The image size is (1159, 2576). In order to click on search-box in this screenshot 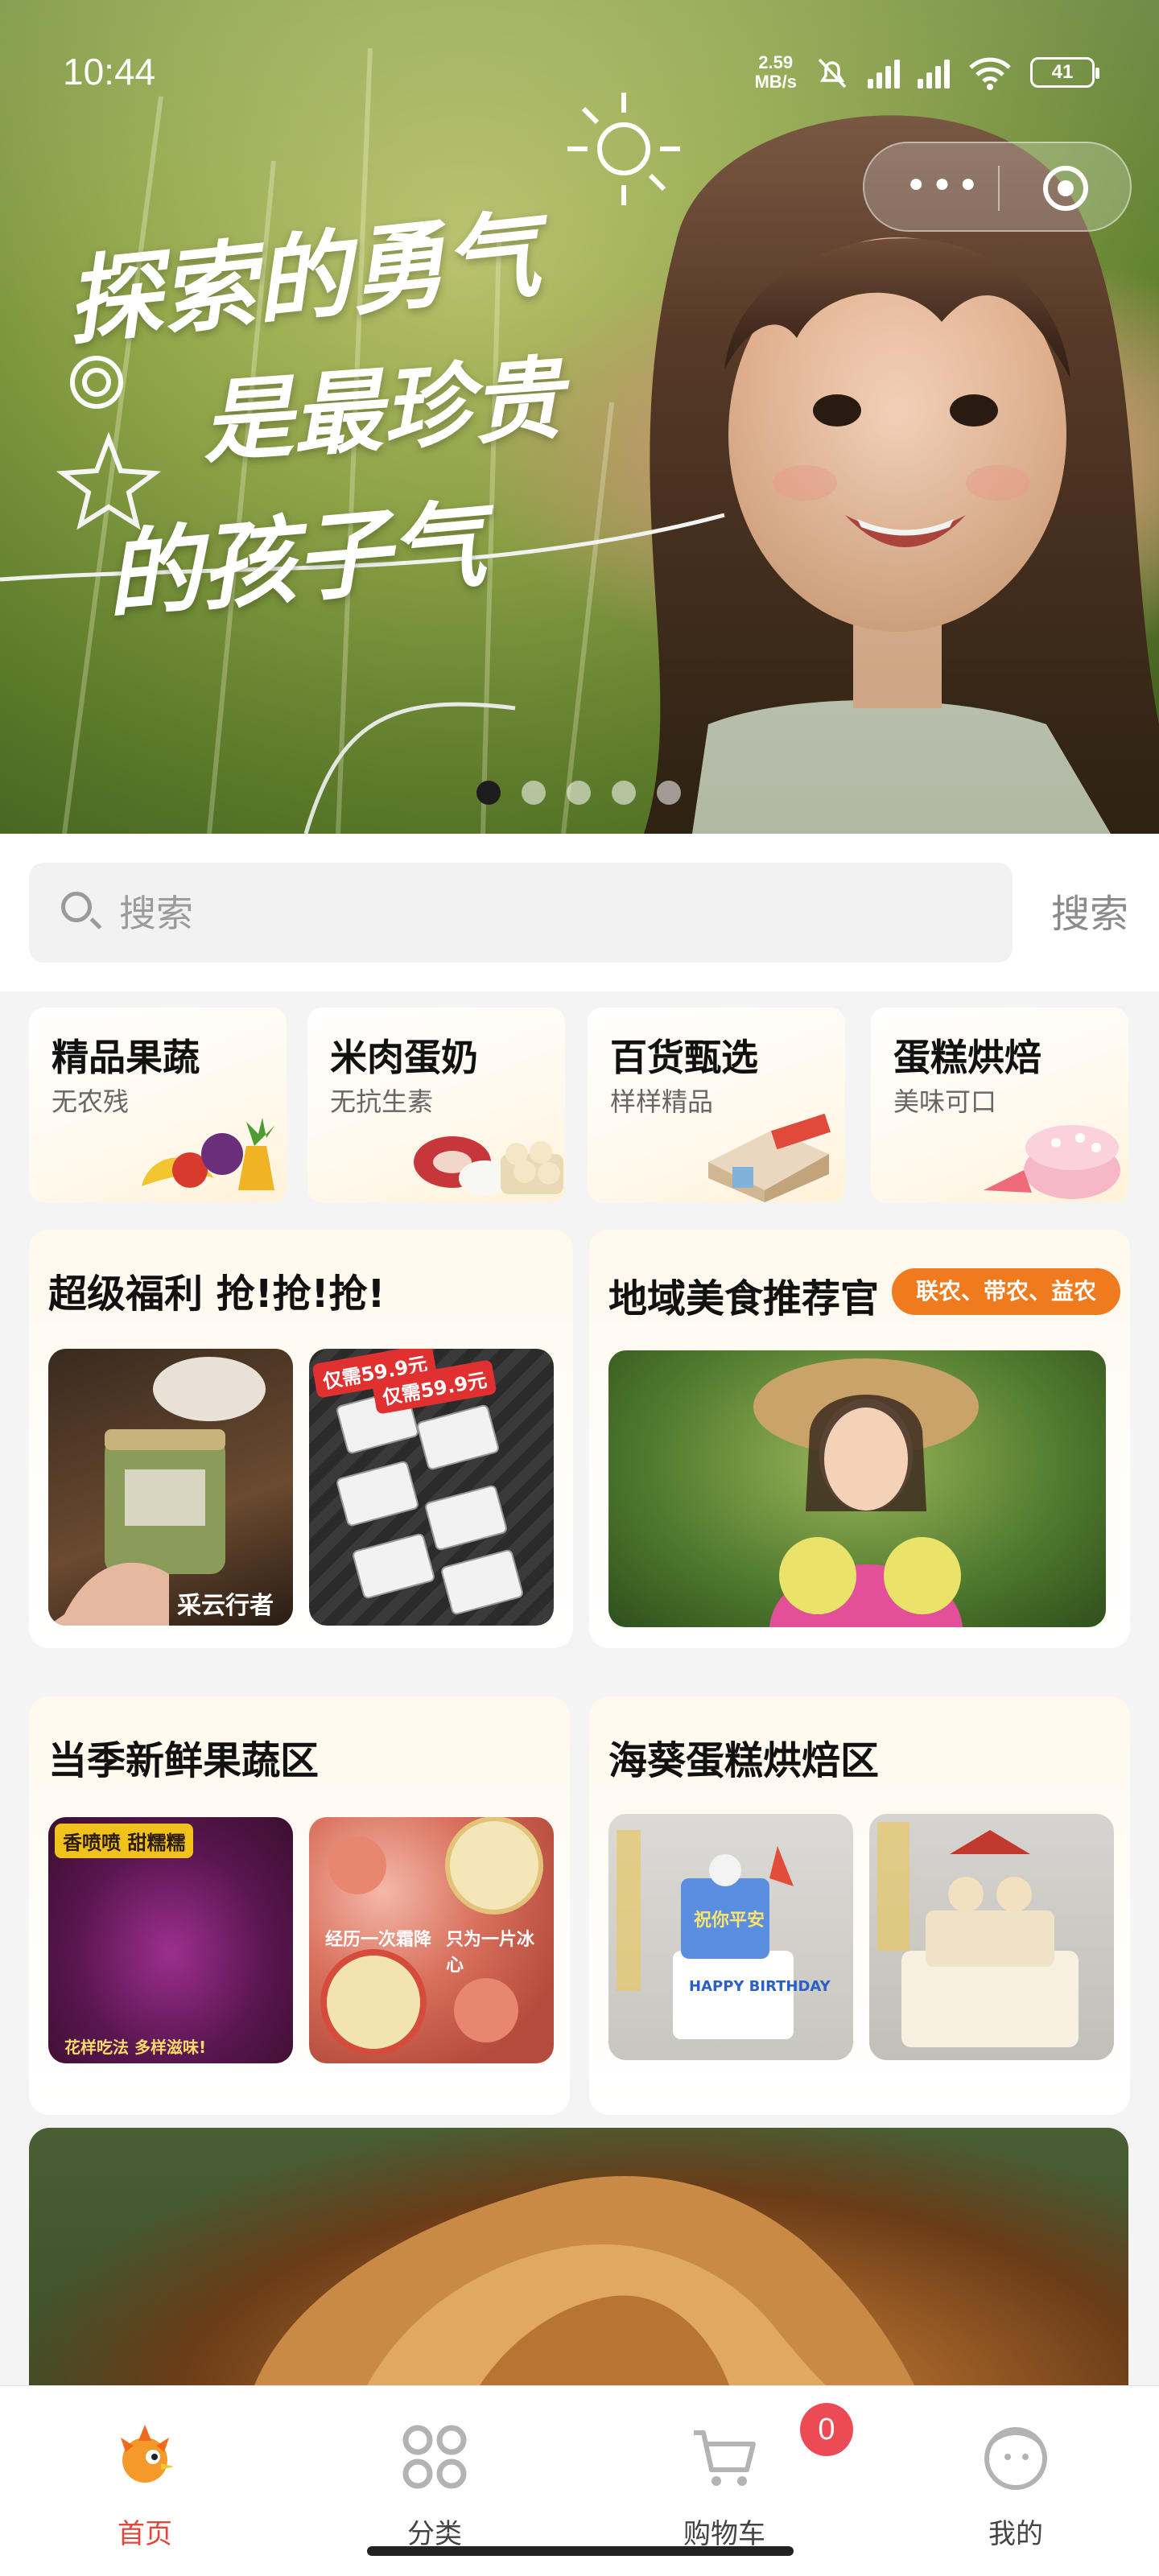, I will do `click(521, 912)`.